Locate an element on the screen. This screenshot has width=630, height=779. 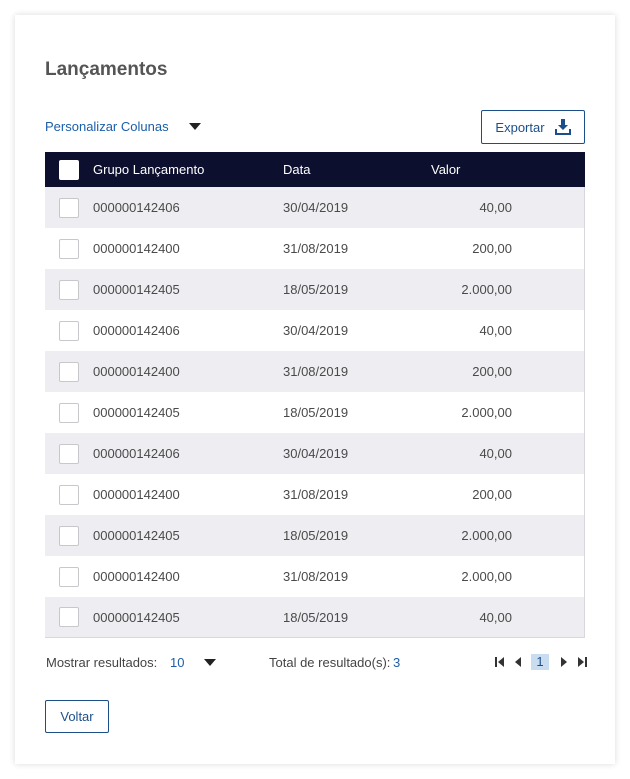
customize-columns-label: Personalizar Colunas is located at coordinates (107, 126).